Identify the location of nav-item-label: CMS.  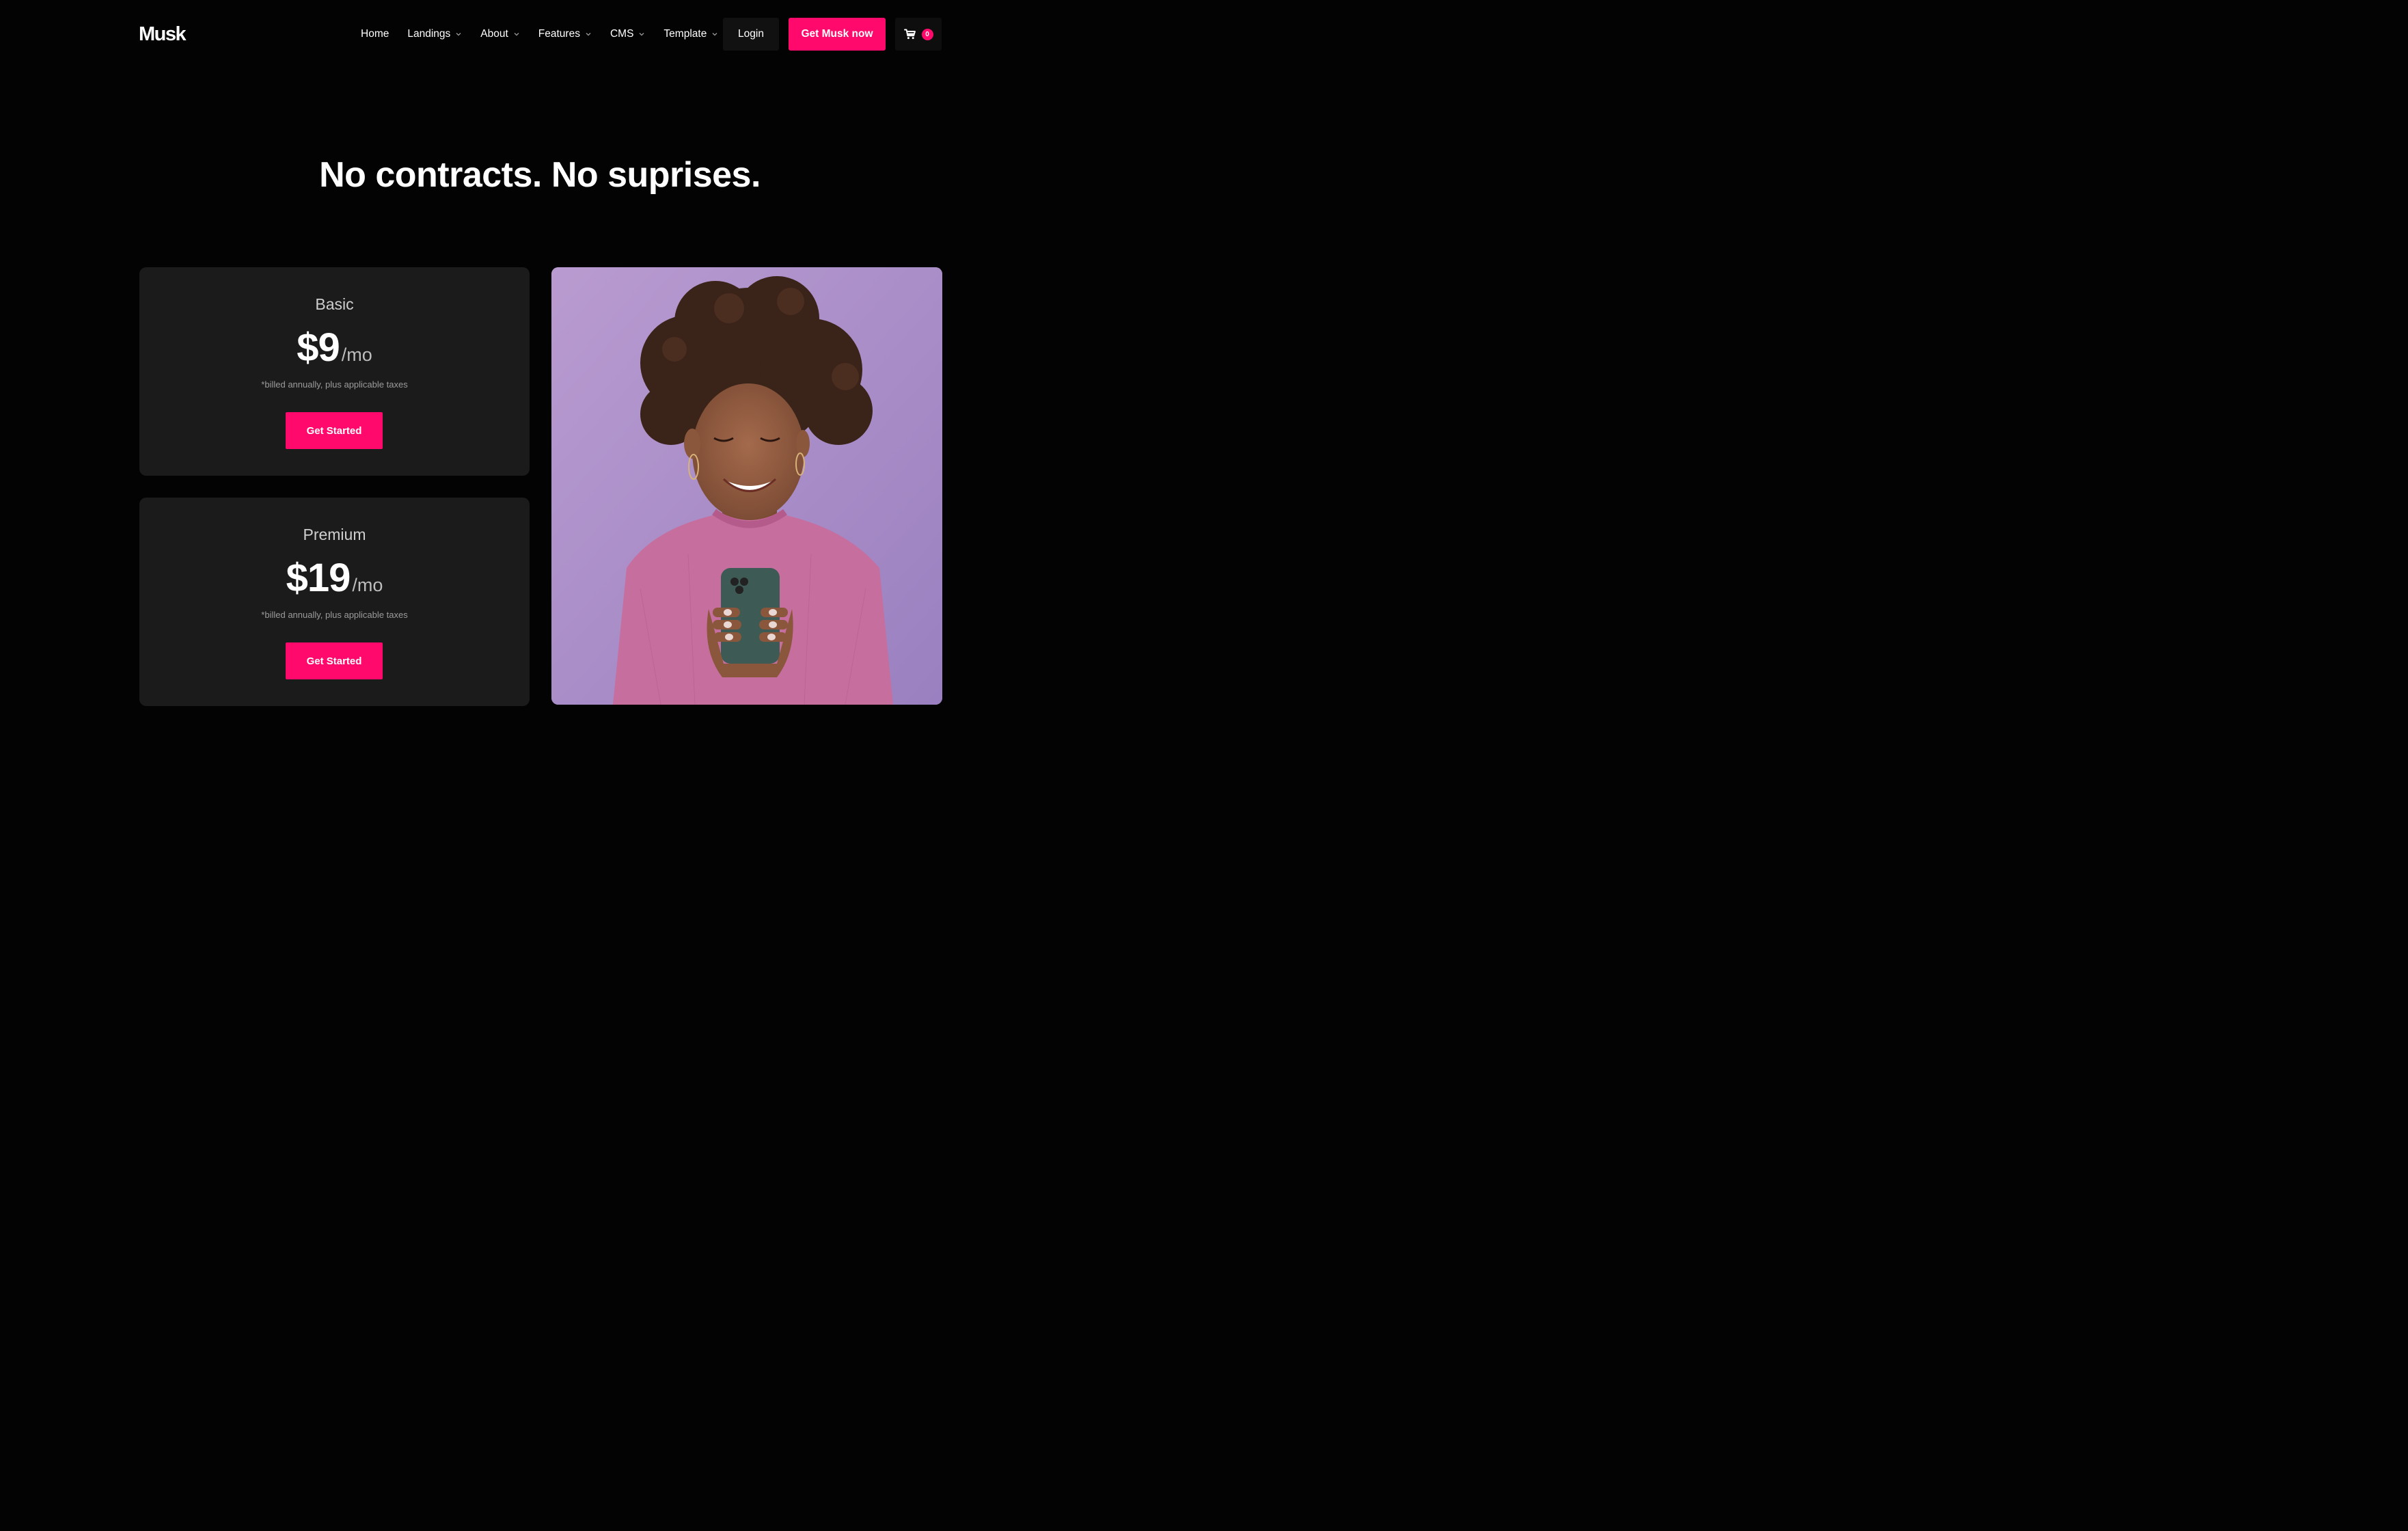
(622, 34).